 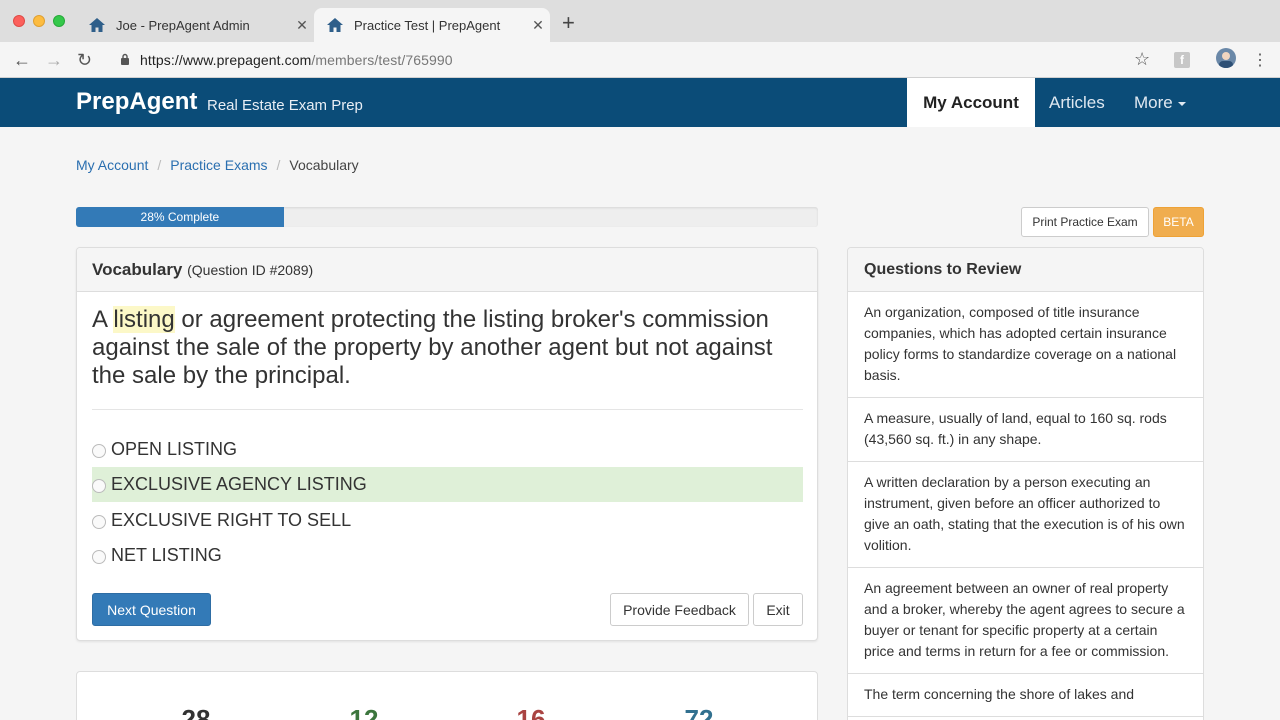 I want to click on exit-button: Exit, so click(x=778, y=609).